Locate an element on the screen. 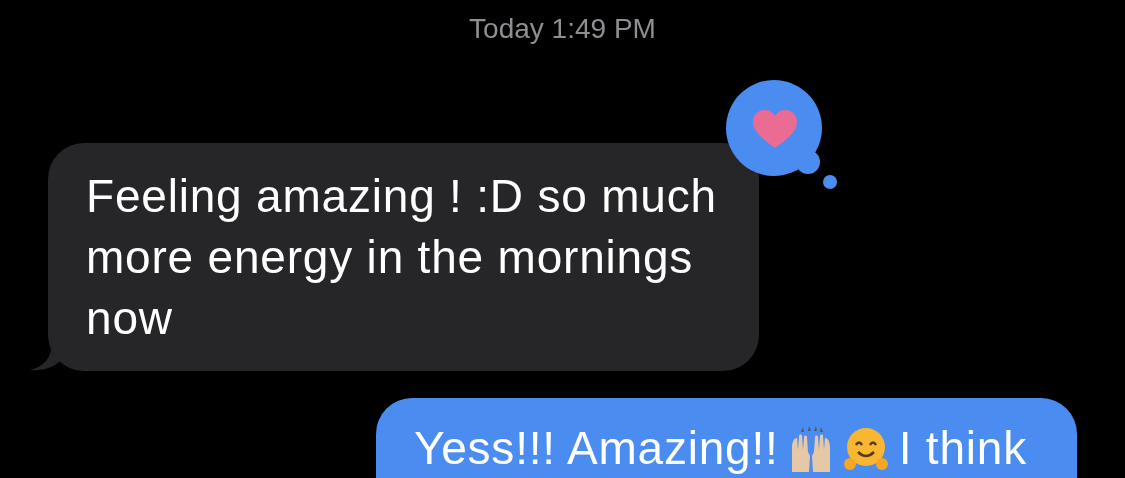 The image size is (1125, 478). timestamp: Today 1:49 PM is located at coordinates (562, 29).